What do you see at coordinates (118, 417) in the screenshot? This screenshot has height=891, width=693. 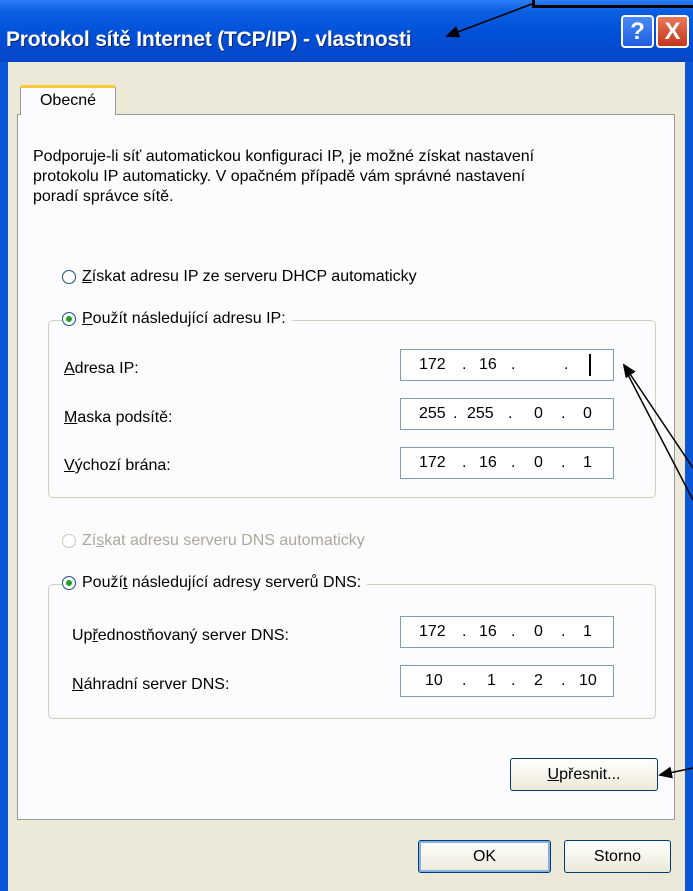 I see `subnet-mask-label: Maska podsítě:` at bounding box center [118, 417].